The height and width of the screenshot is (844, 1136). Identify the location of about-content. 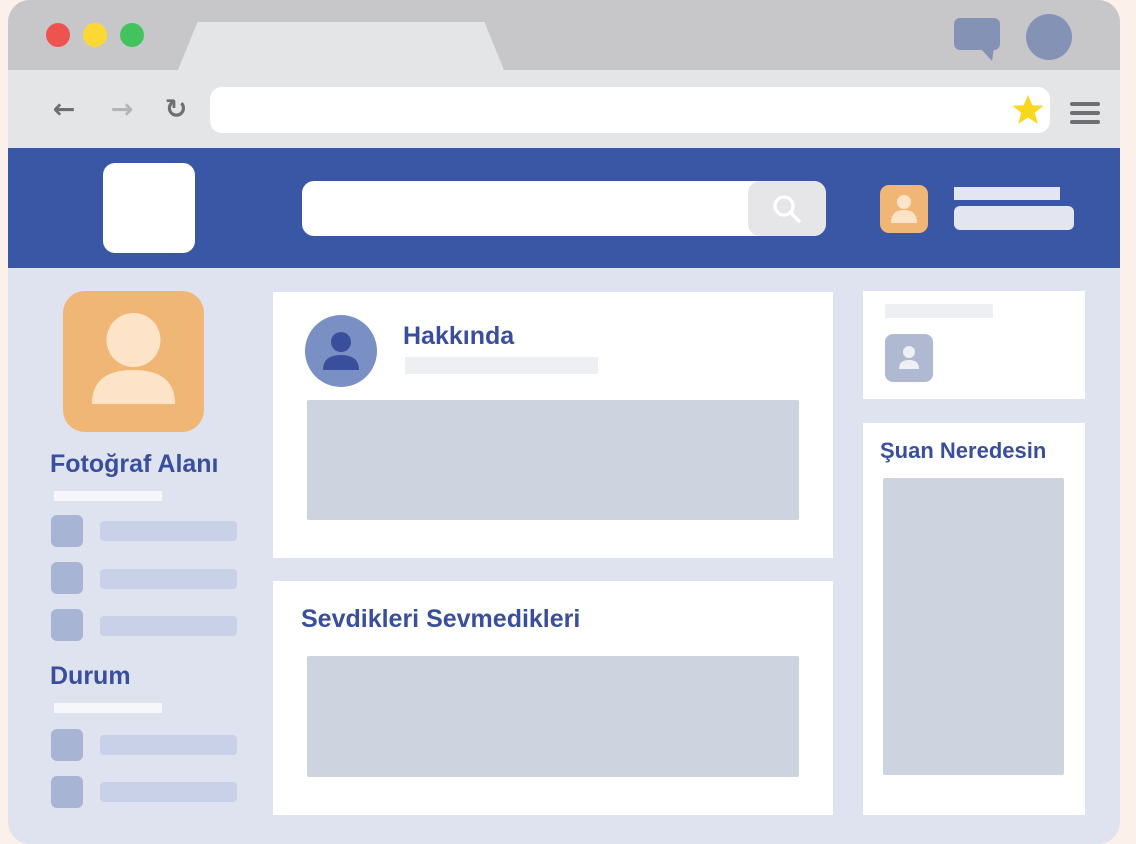
(553, 460).